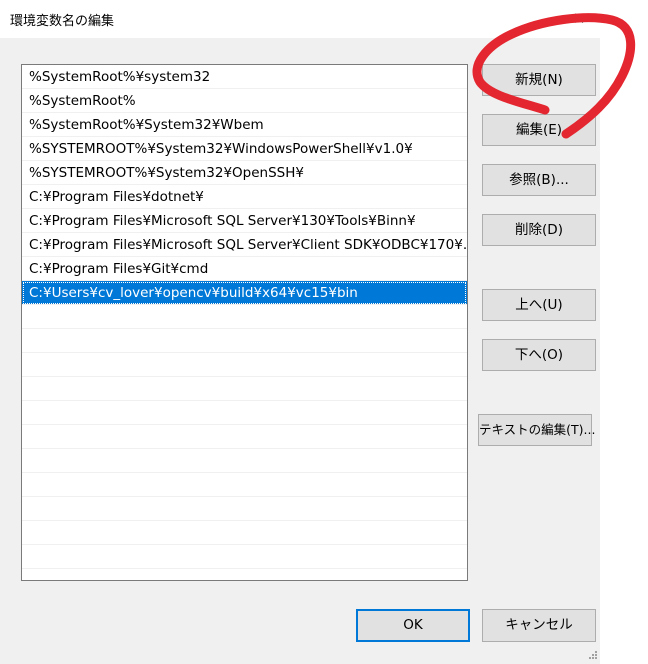 The height and width of the screenshot is (664, 648). Describe the element at coordinates (244, 125) in the screenshot. I see `path-list-item: %SystemRoot%¥System32¥Wbem` at that location.